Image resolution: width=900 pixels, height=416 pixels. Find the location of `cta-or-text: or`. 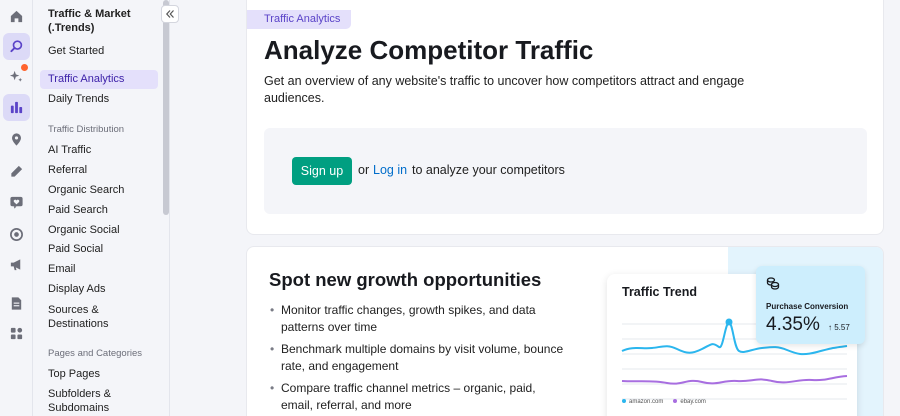

cta-or-text: or is located at coordinates (364, 170).